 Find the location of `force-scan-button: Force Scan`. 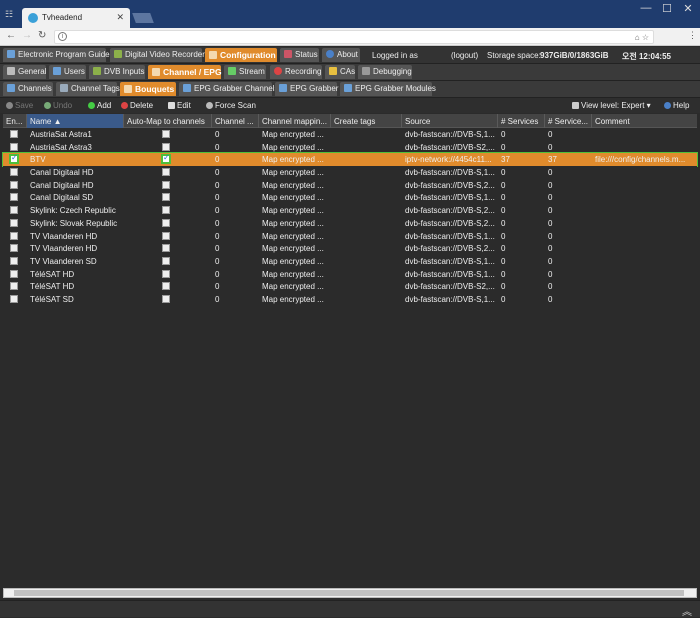

force-scan-button: Force Scan is located at coordinates (231, 105).